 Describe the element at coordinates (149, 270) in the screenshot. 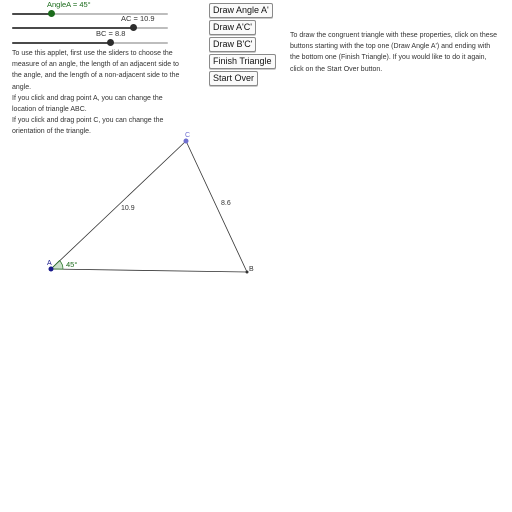

I see `side-ab` at that location.